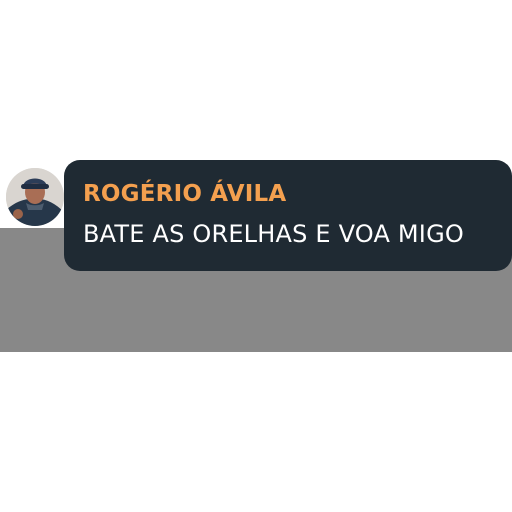  What do you see at coordinates (273, 234) in the screenshot?
I see `message-text: BATE AS ORELHAS E VOA MIGO` at bounding box center [273, 234].